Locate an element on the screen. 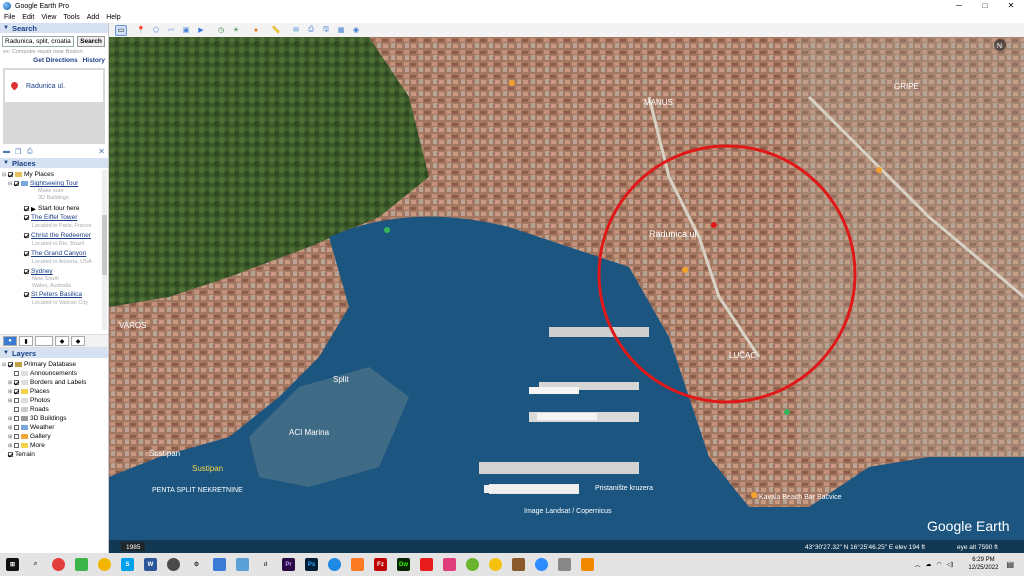 The height and width of the screenshot is (576, 1024). sidebar-icon: ▭ is located at coordinates (121, 30).